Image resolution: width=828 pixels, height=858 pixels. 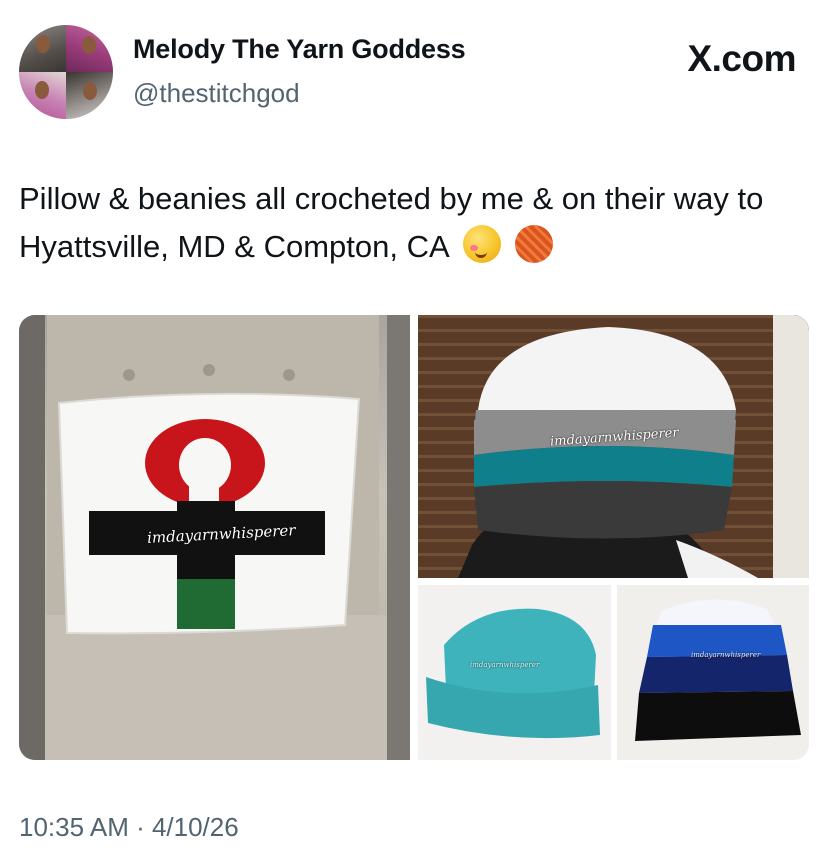 What do you see at coordinates (129, 827) in the screenshot?
I see `timestamp: 10:35 AM · 4/10/26` at bounding box center [129, 827].